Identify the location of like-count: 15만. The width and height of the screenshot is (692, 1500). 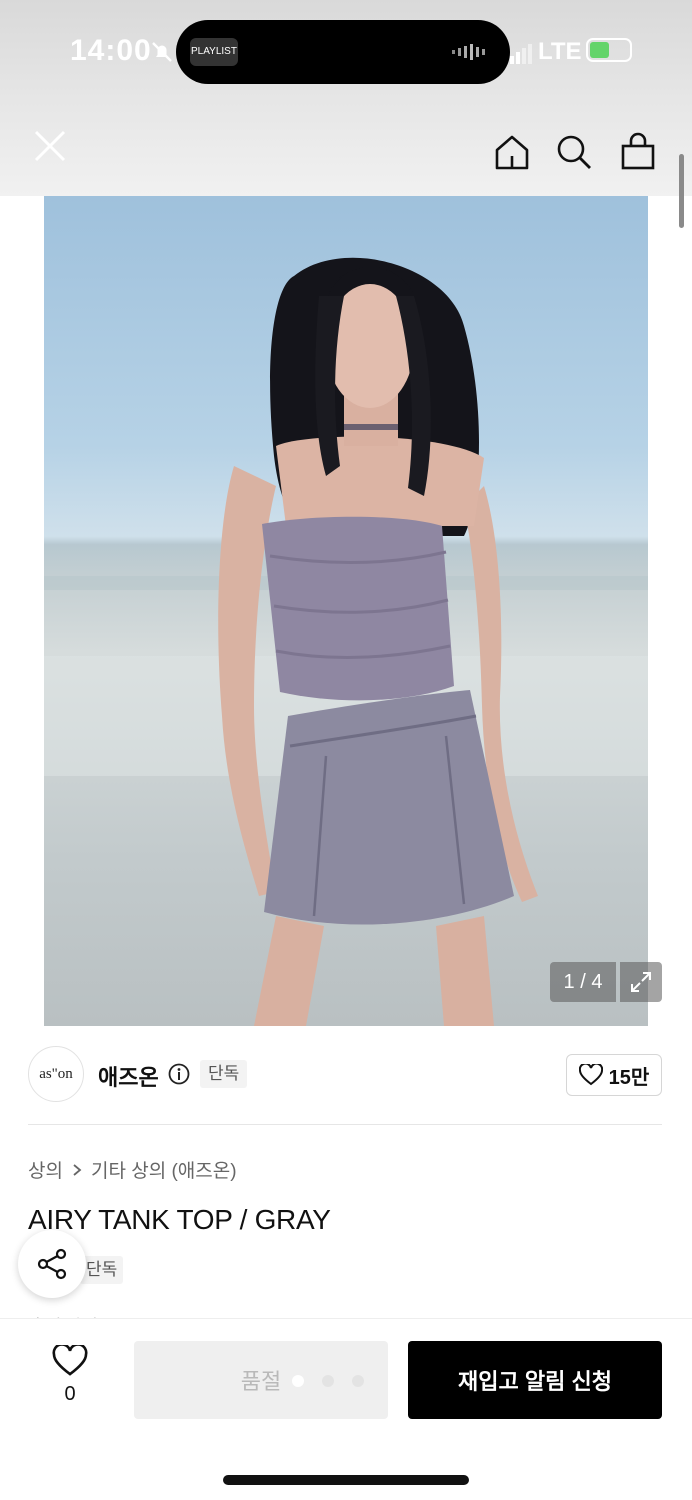
(629, 1077).